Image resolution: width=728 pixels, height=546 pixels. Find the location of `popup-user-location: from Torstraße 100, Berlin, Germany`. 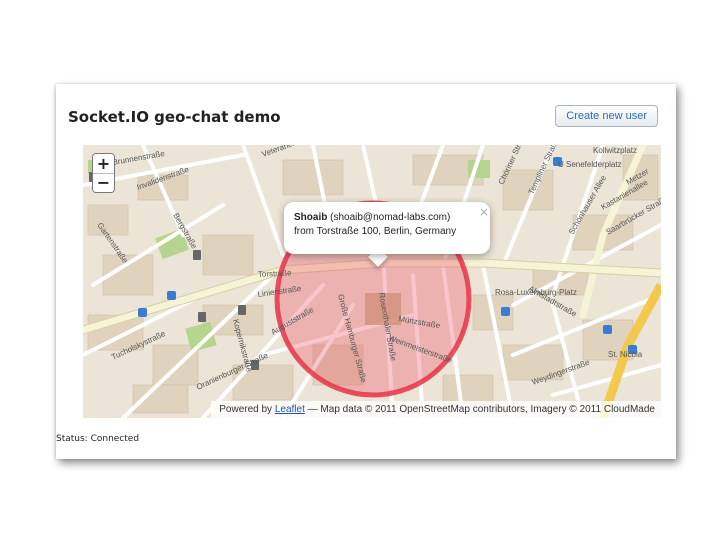

popup-user-location: from Torstraße 100, Berlin, Germany is located at coordinates (375, 231).